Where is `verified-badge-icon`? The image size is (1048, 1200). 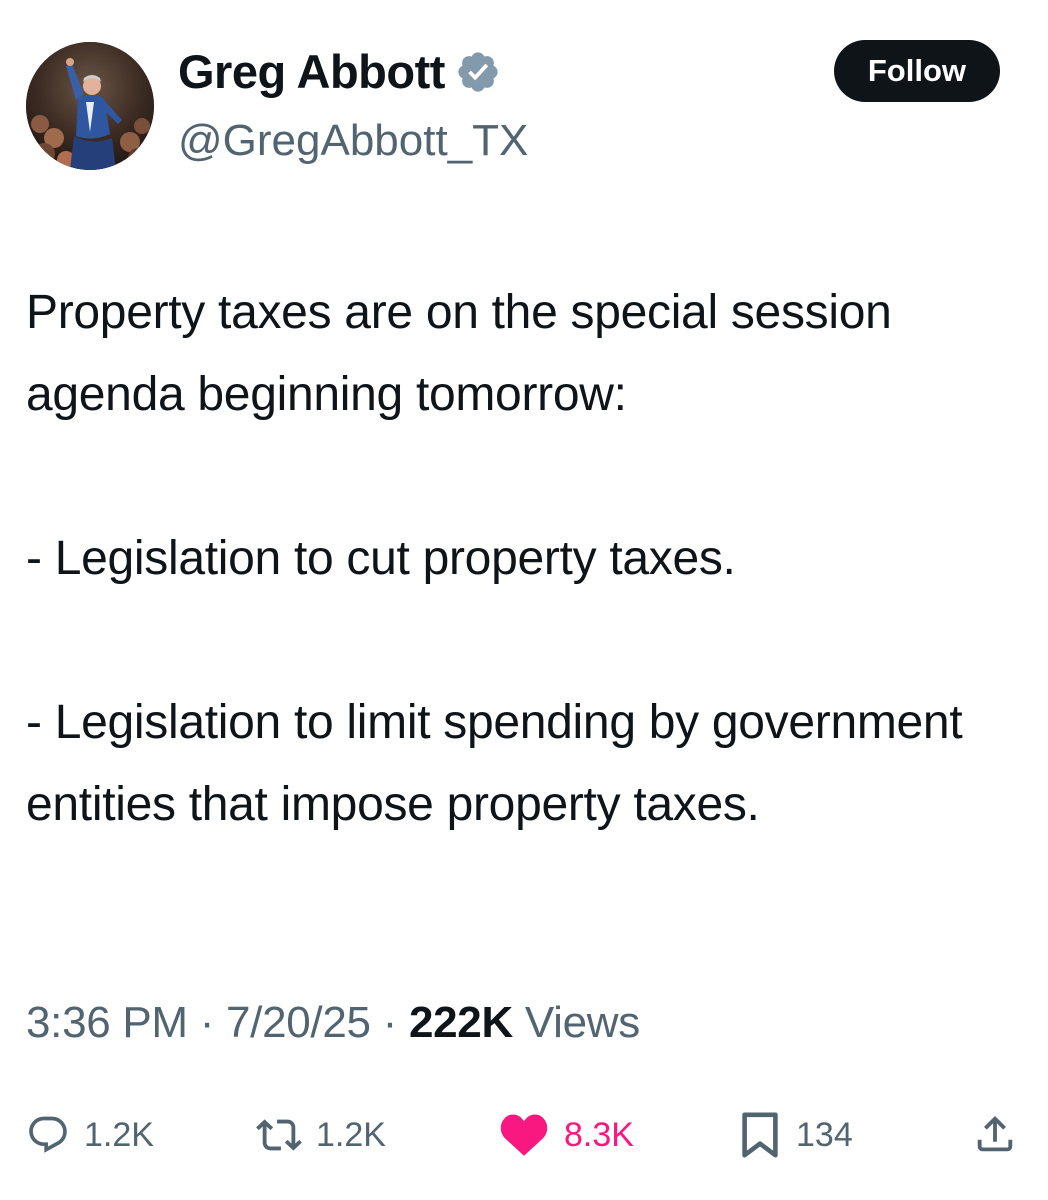 verified-badge-icon is located at coordinates (478, 72).